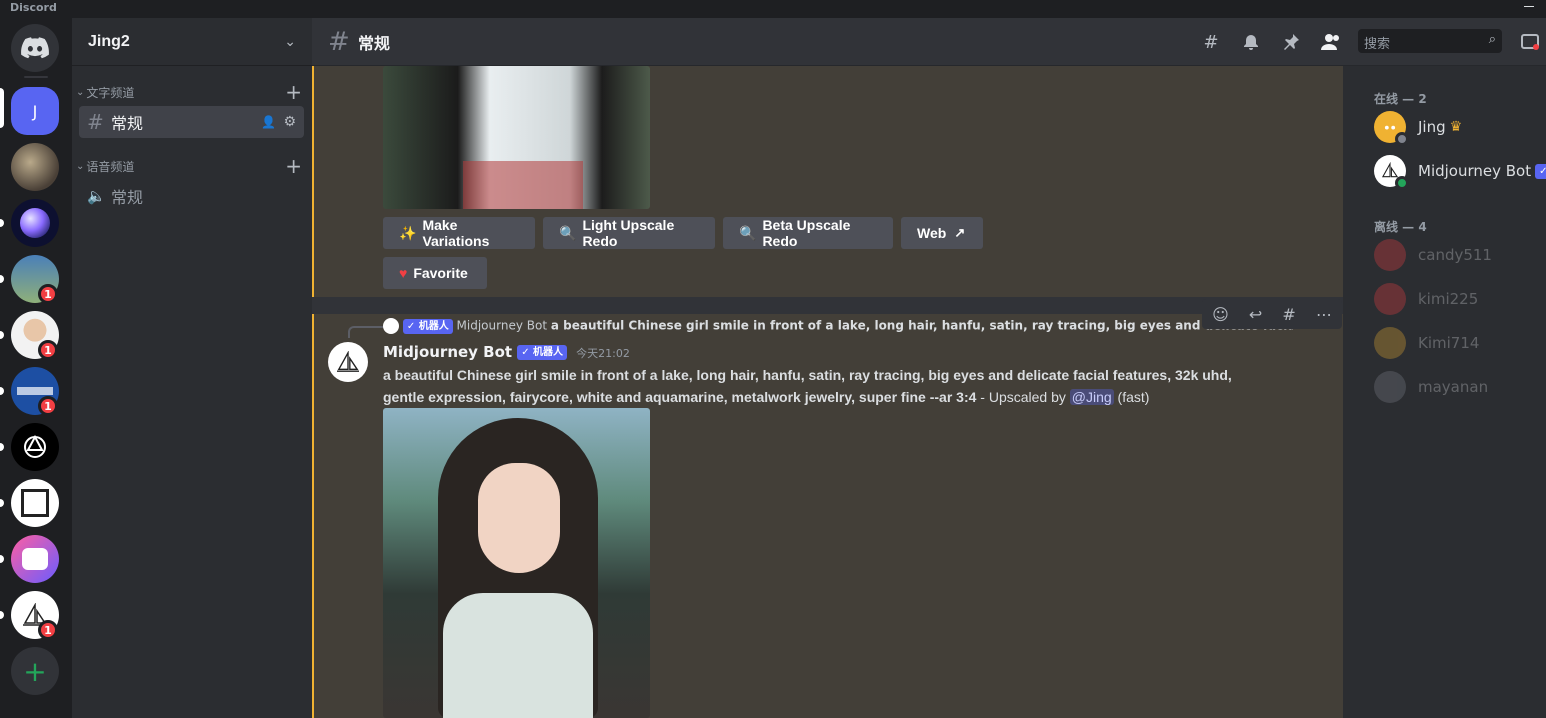 This screenshot has height=718, width=1546. I want to click on rail-separator, so click(36, 77).